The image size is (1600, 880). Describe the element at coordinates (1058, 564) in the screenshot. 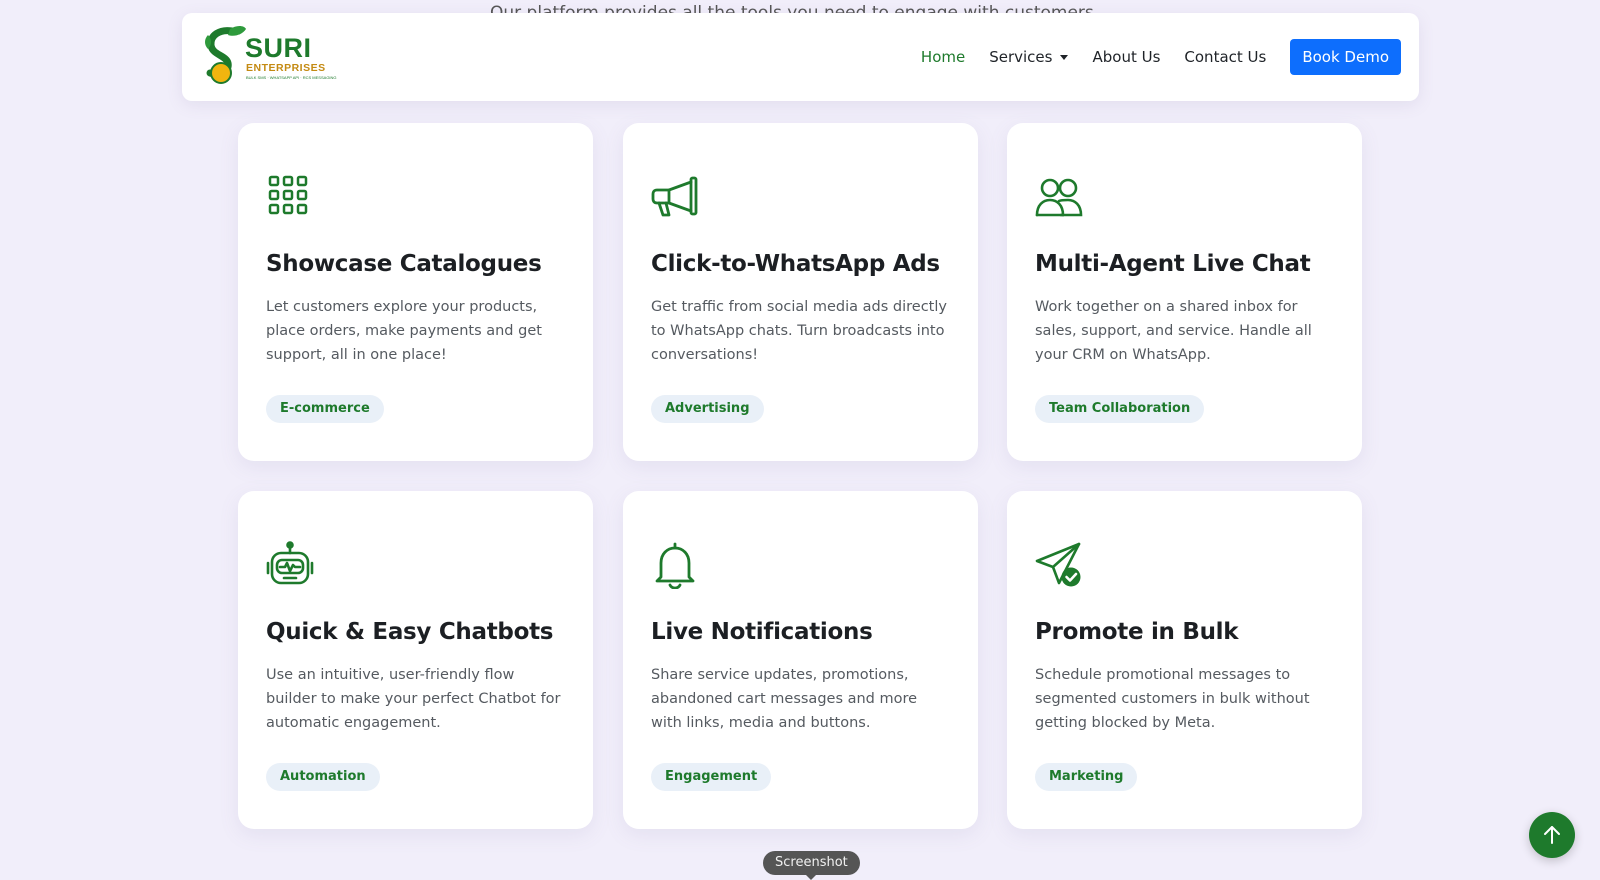

I see `send-check-icon` at that location.